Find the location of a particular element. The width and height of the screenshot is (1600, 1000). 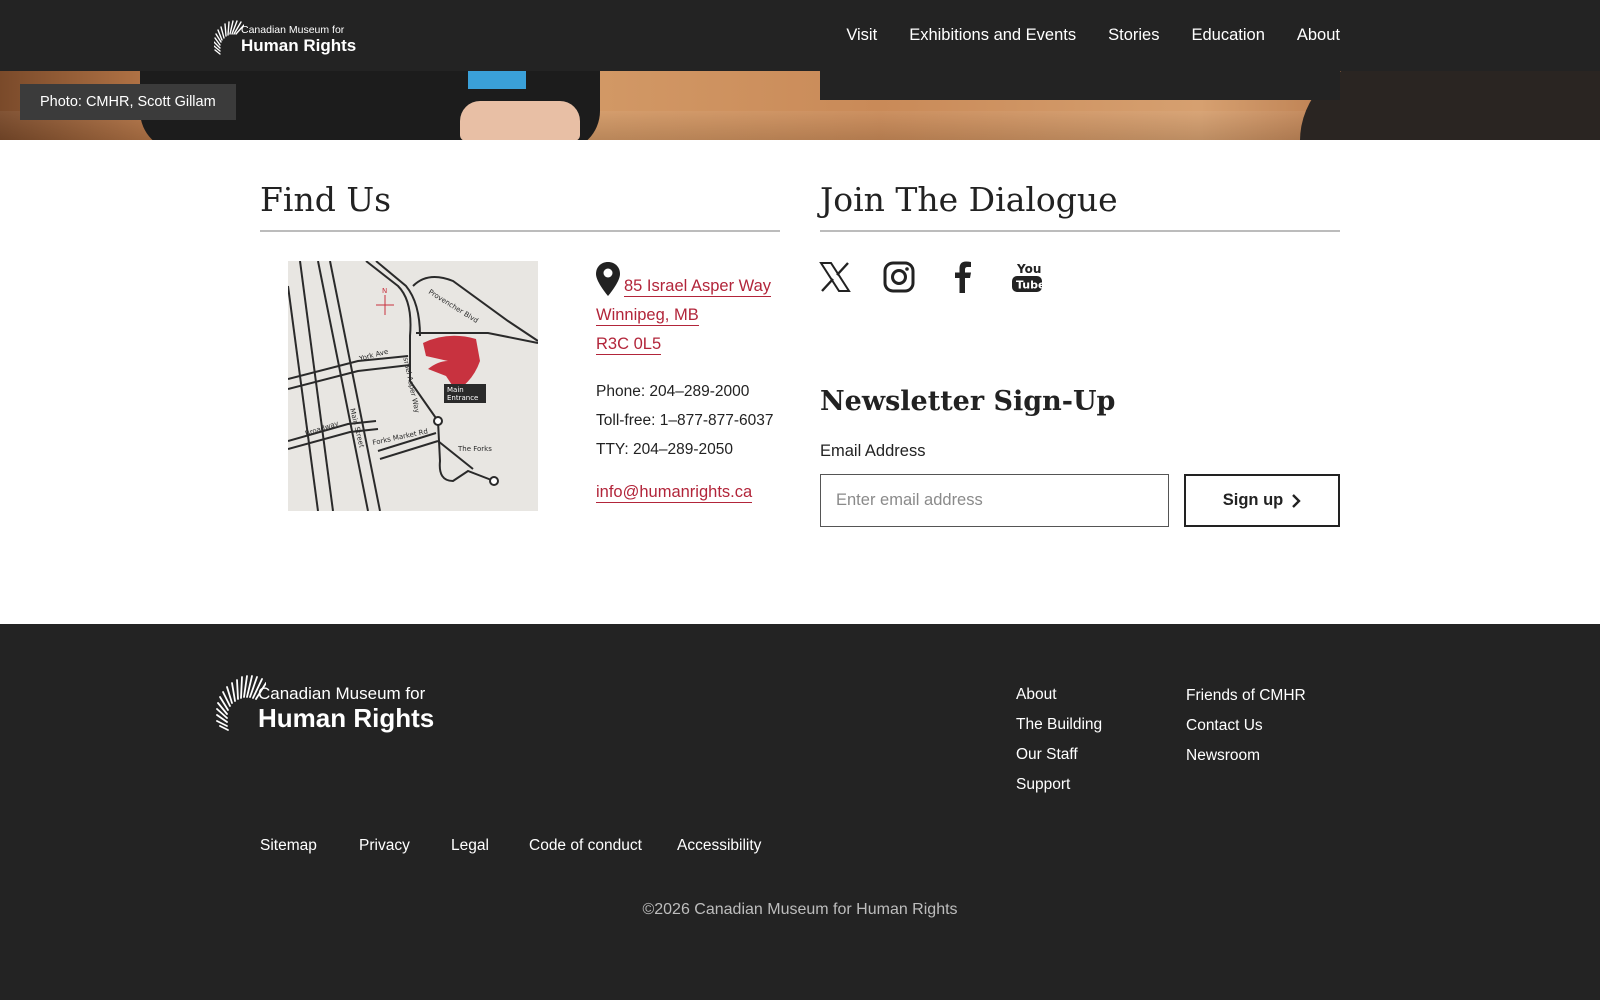

location-pin-icon is located at coordinates (608, 279).